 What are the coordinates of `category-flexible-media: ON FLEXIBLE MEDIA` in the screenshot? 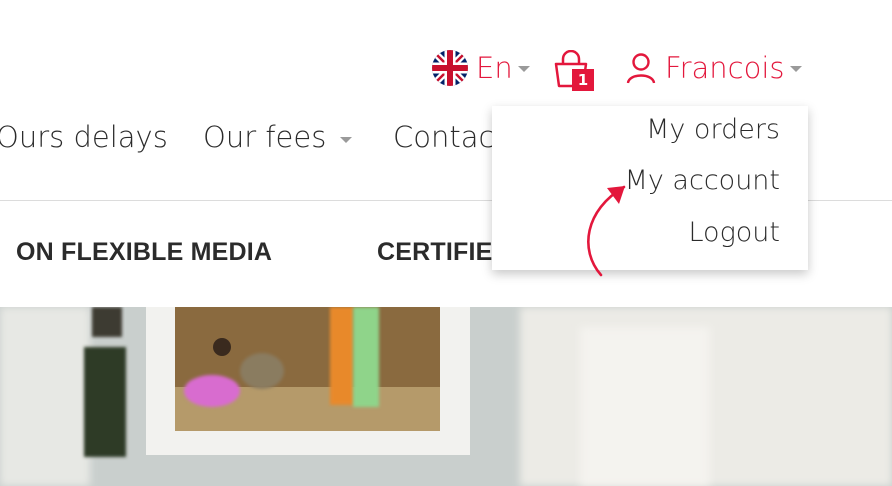 It's located at (144, 252).